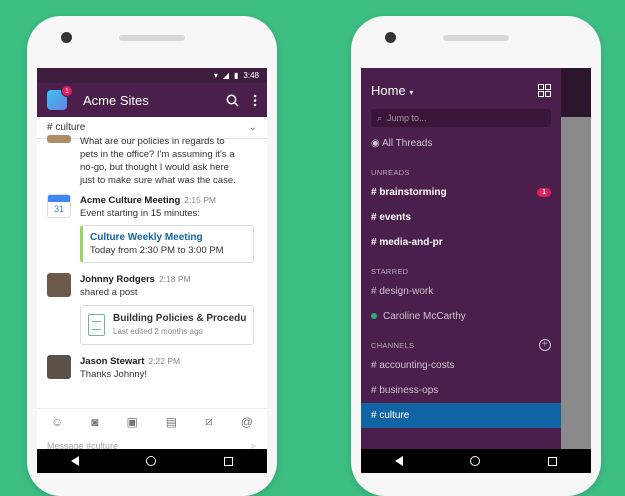 Image resolution: width=625 pixels, height=496 pixels. I want to click on dm-item-caroline-mccarthy: Caroline McCarthy, so click(461, 316).